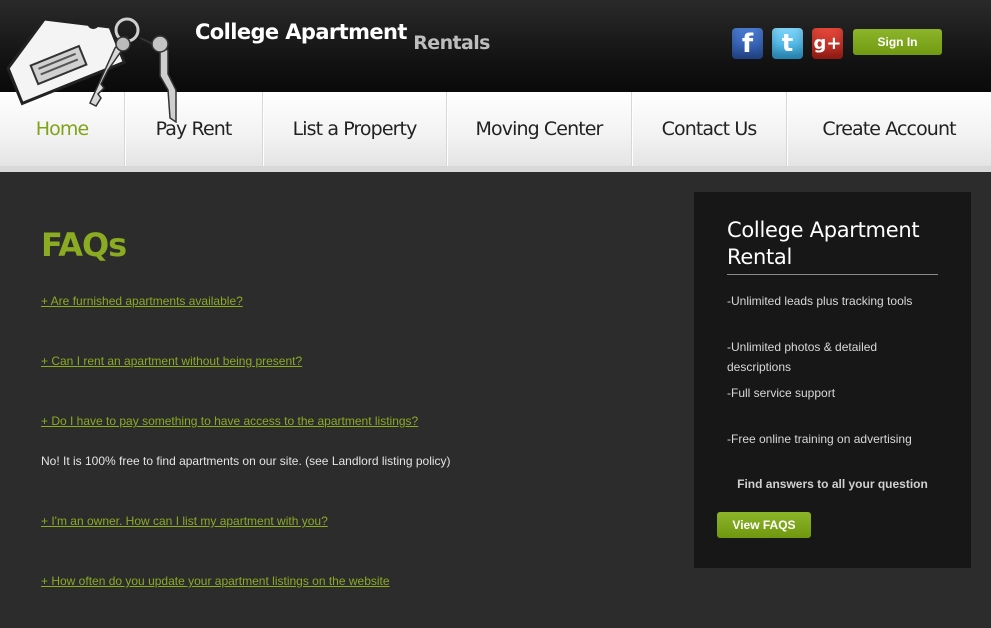 The width and height of the screenshot is (991, 628). What do you see at coordinates (781, 393) in the screenshot?
I see `sidebar-item-support: -Full service support` at bounding box center [781, 393].